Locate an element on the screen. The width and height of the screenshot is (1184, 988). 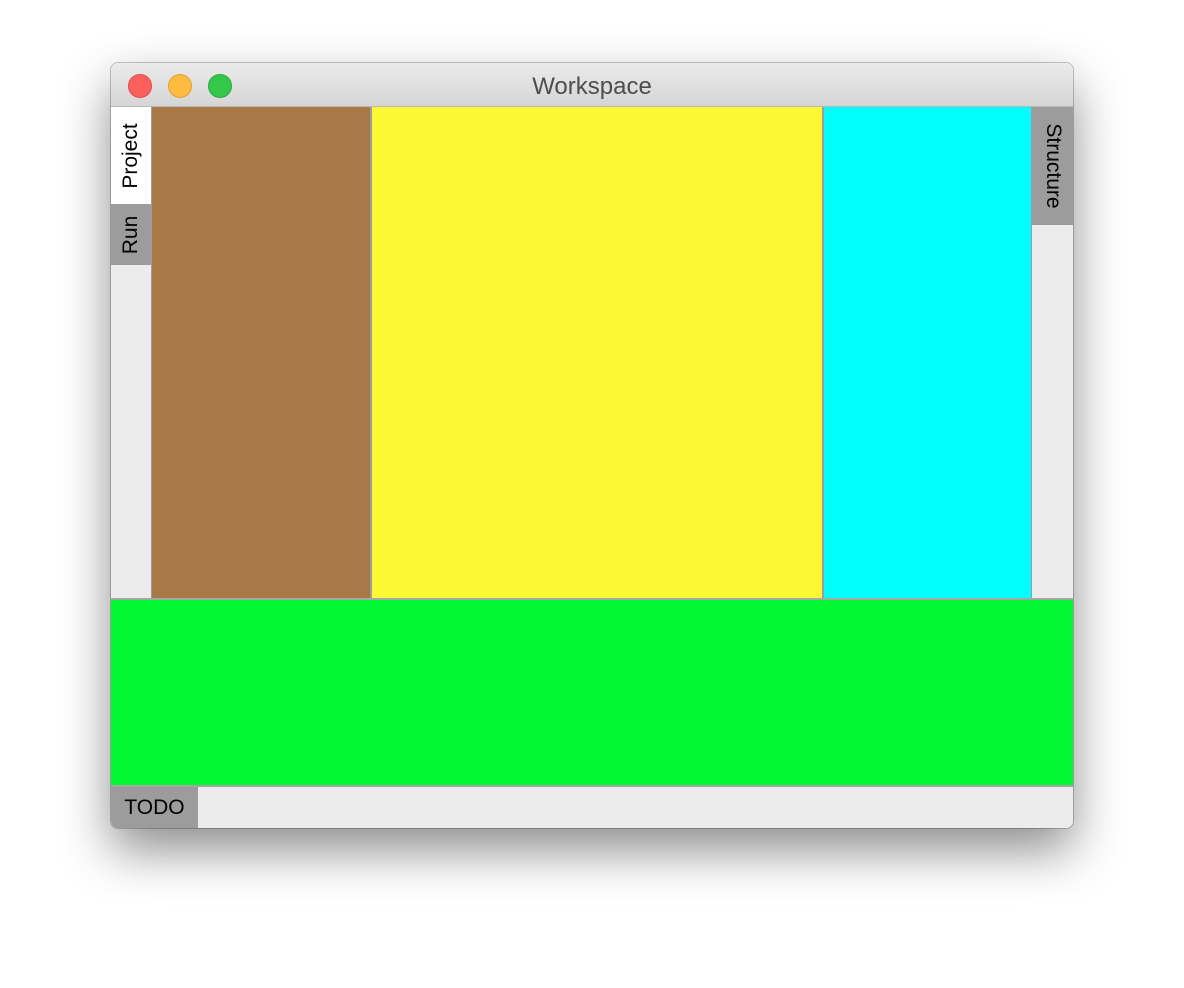
project-panel is located at coordinates (262, 352).